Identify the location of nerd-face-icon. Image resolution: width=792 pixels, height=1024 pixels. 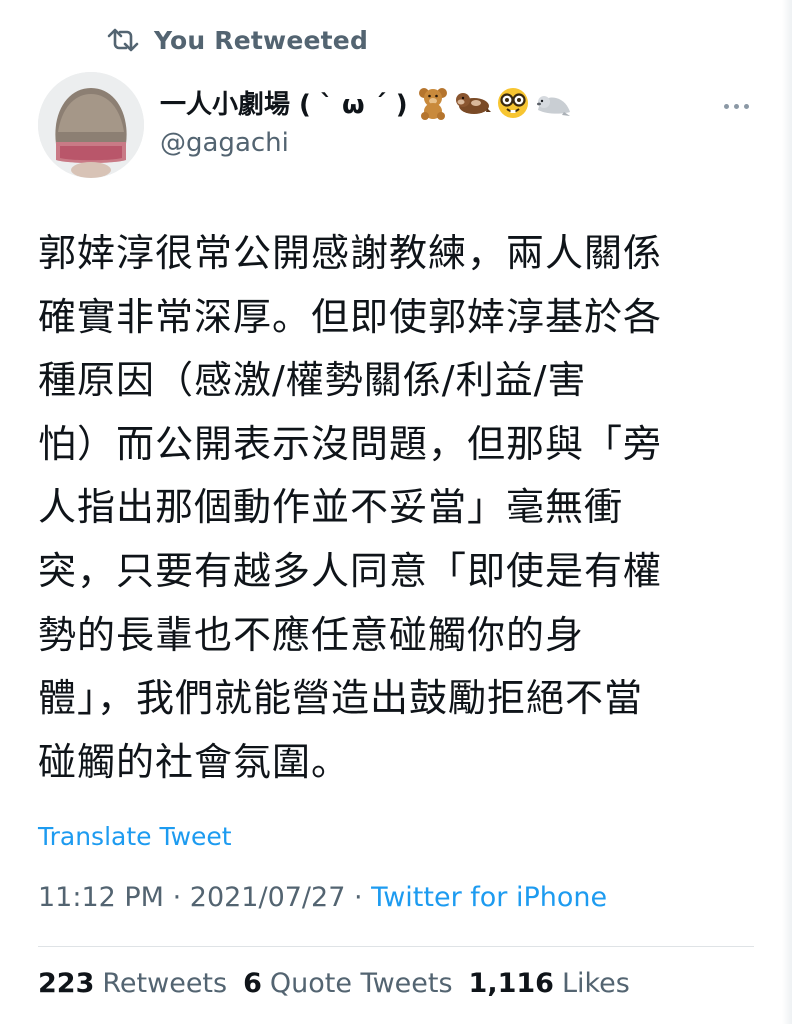
(513, 103).